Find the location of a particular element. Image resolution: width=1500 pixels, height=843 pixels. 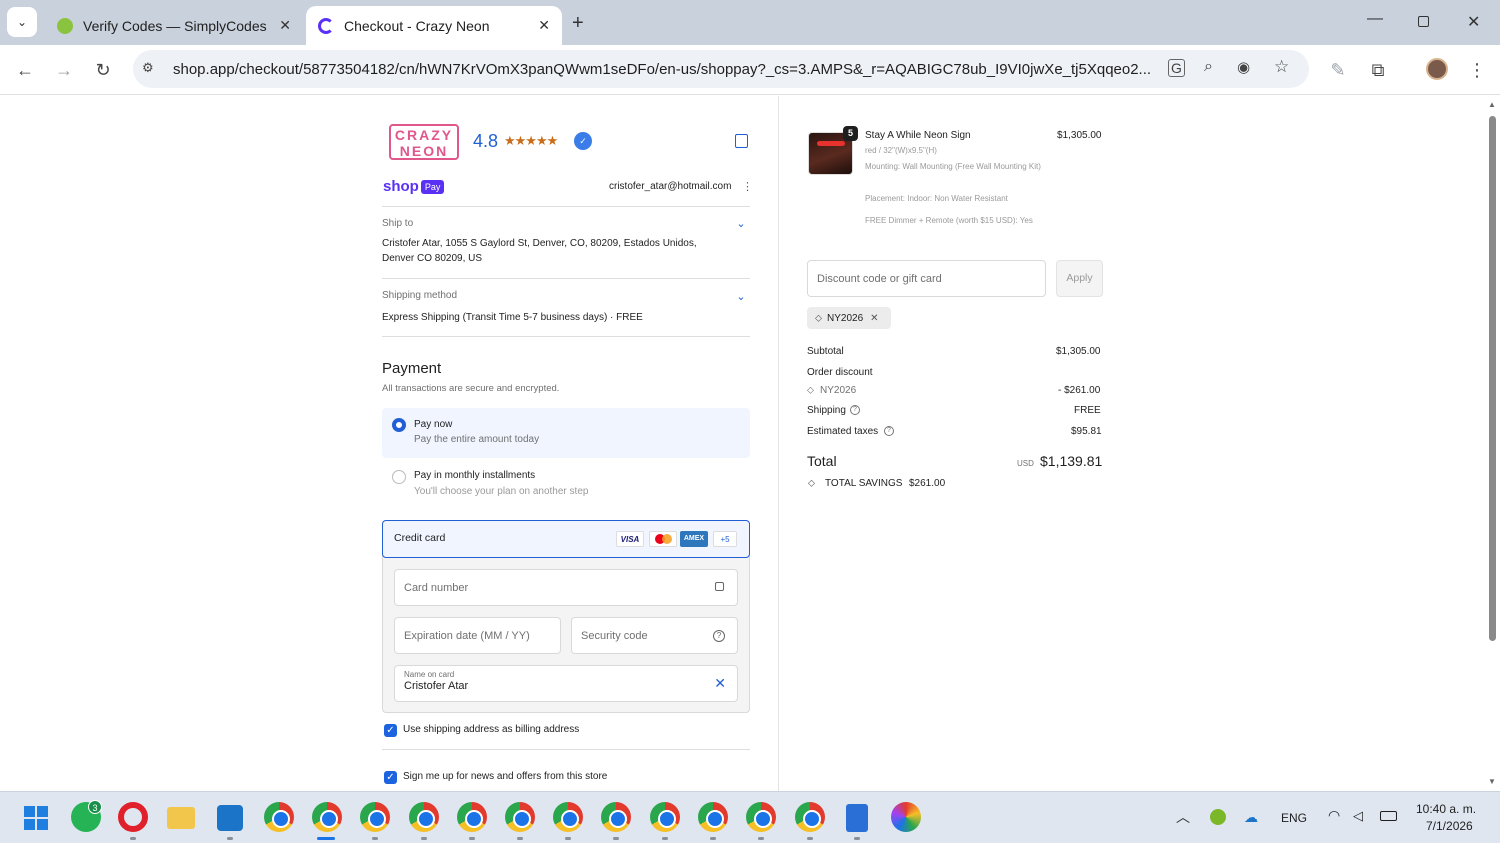

bookmark-star-icon: ☆ is located at coordinates (1281, 67).